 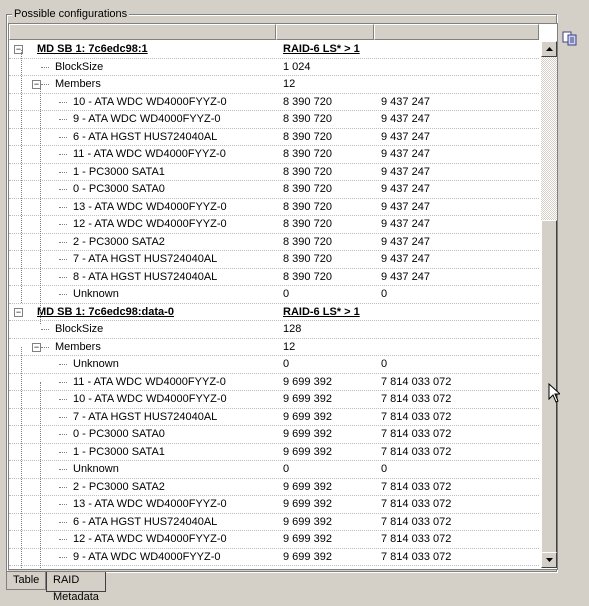 What do you see at coordinates (274, 453) in the screenshot?
I see `tree-node-member: 1 - PC3000 SATA1 9 699 392 7 814 033 072` at bounding box center [274, 453].